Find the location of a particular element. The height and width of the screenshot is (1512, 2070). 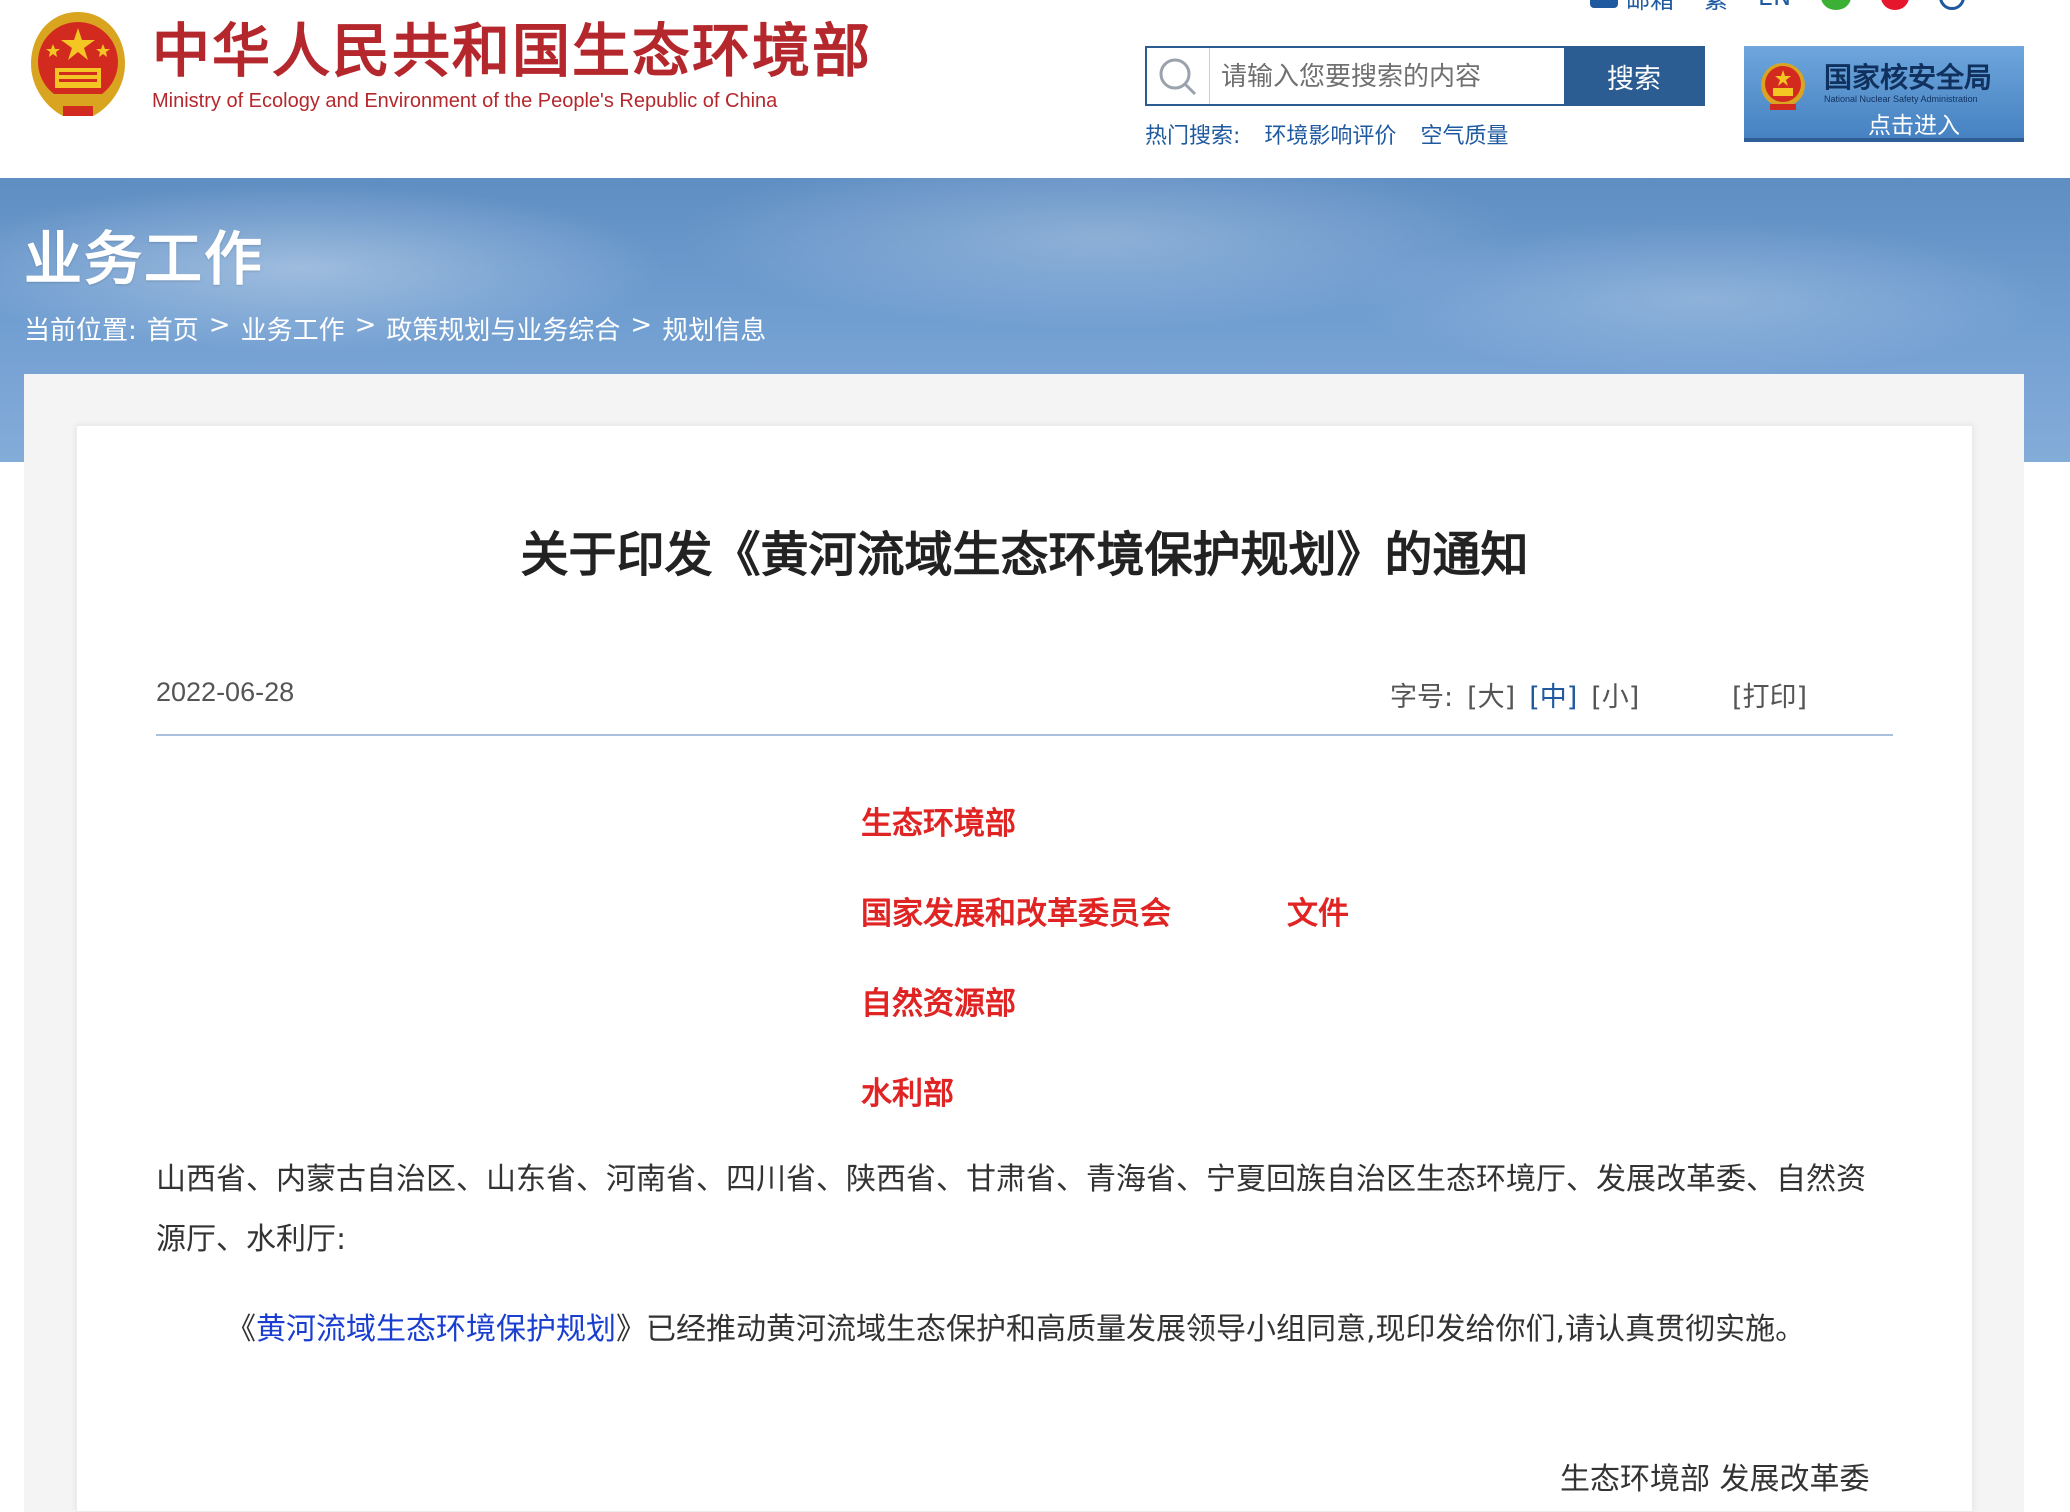

nnsa-title: 国家核安全局 is located at coordinates (1908, 77).